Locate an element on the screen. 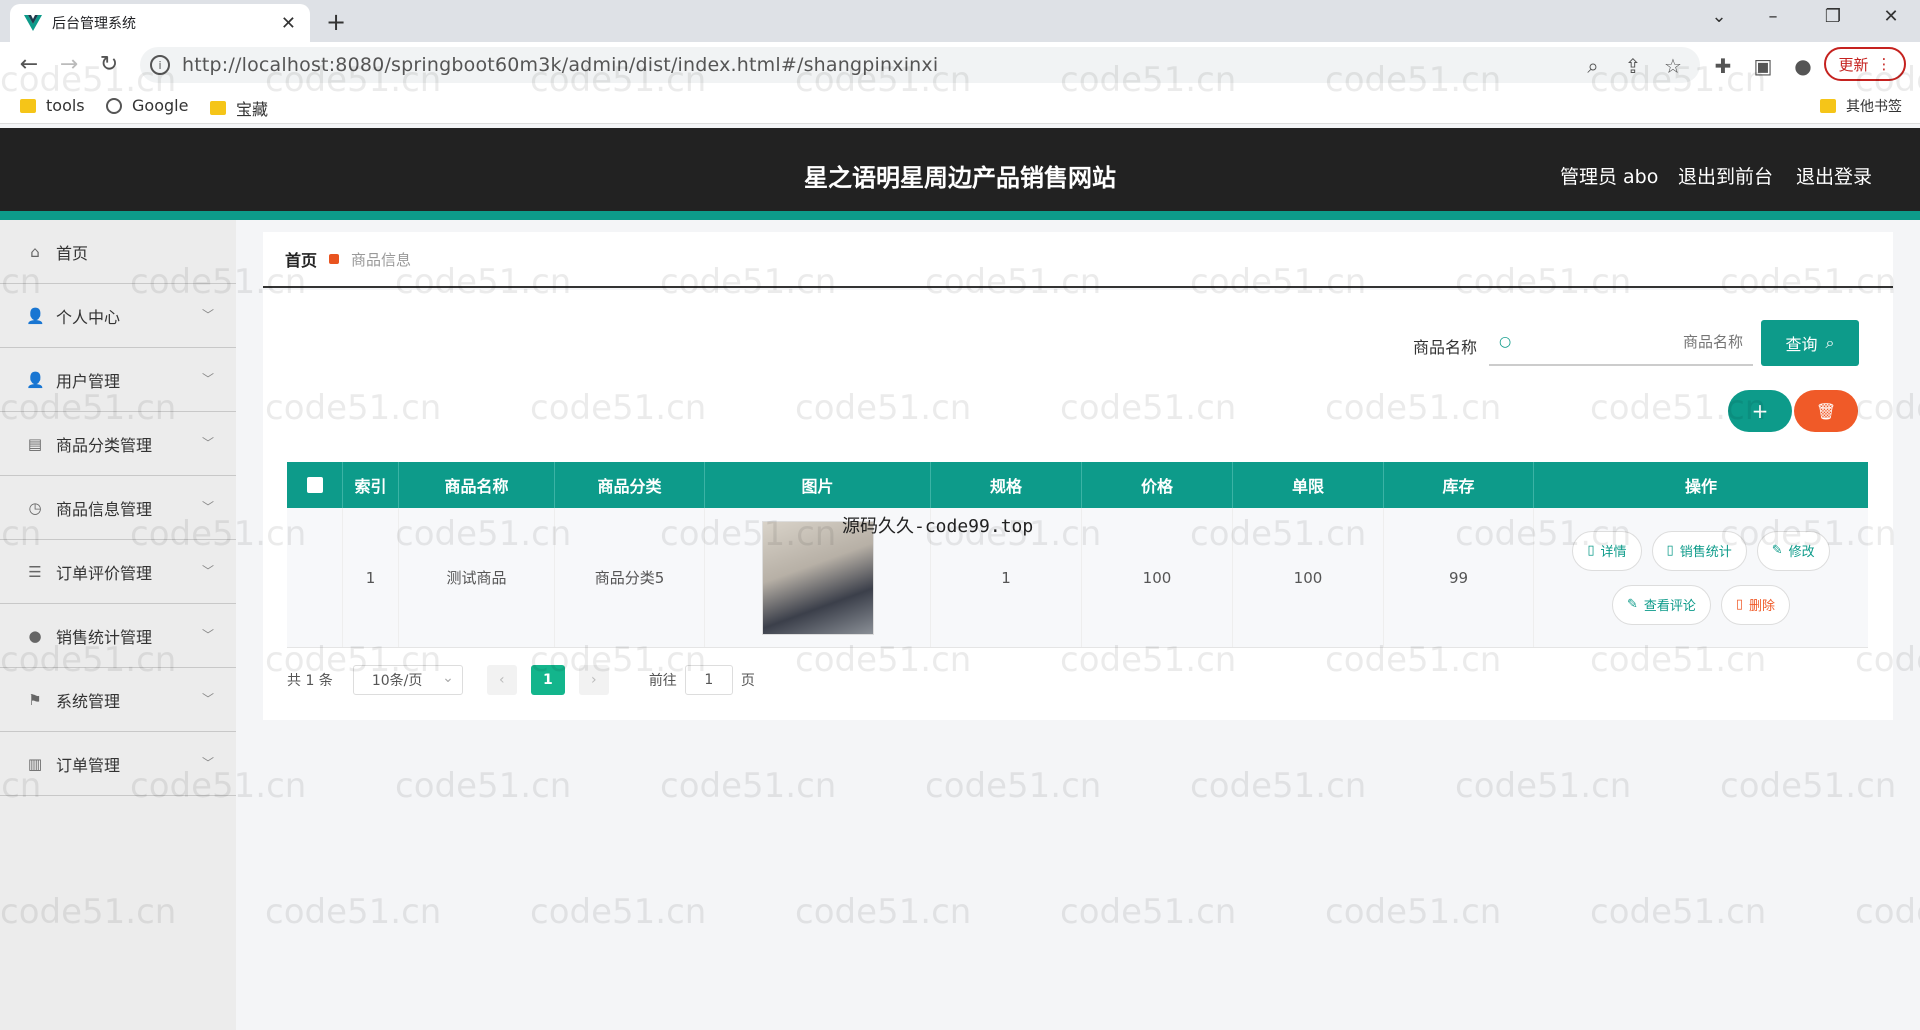 The width and height of the screenshot is (1920, 1030). cell-spec: 1 is located at coordinates (1006, 577).